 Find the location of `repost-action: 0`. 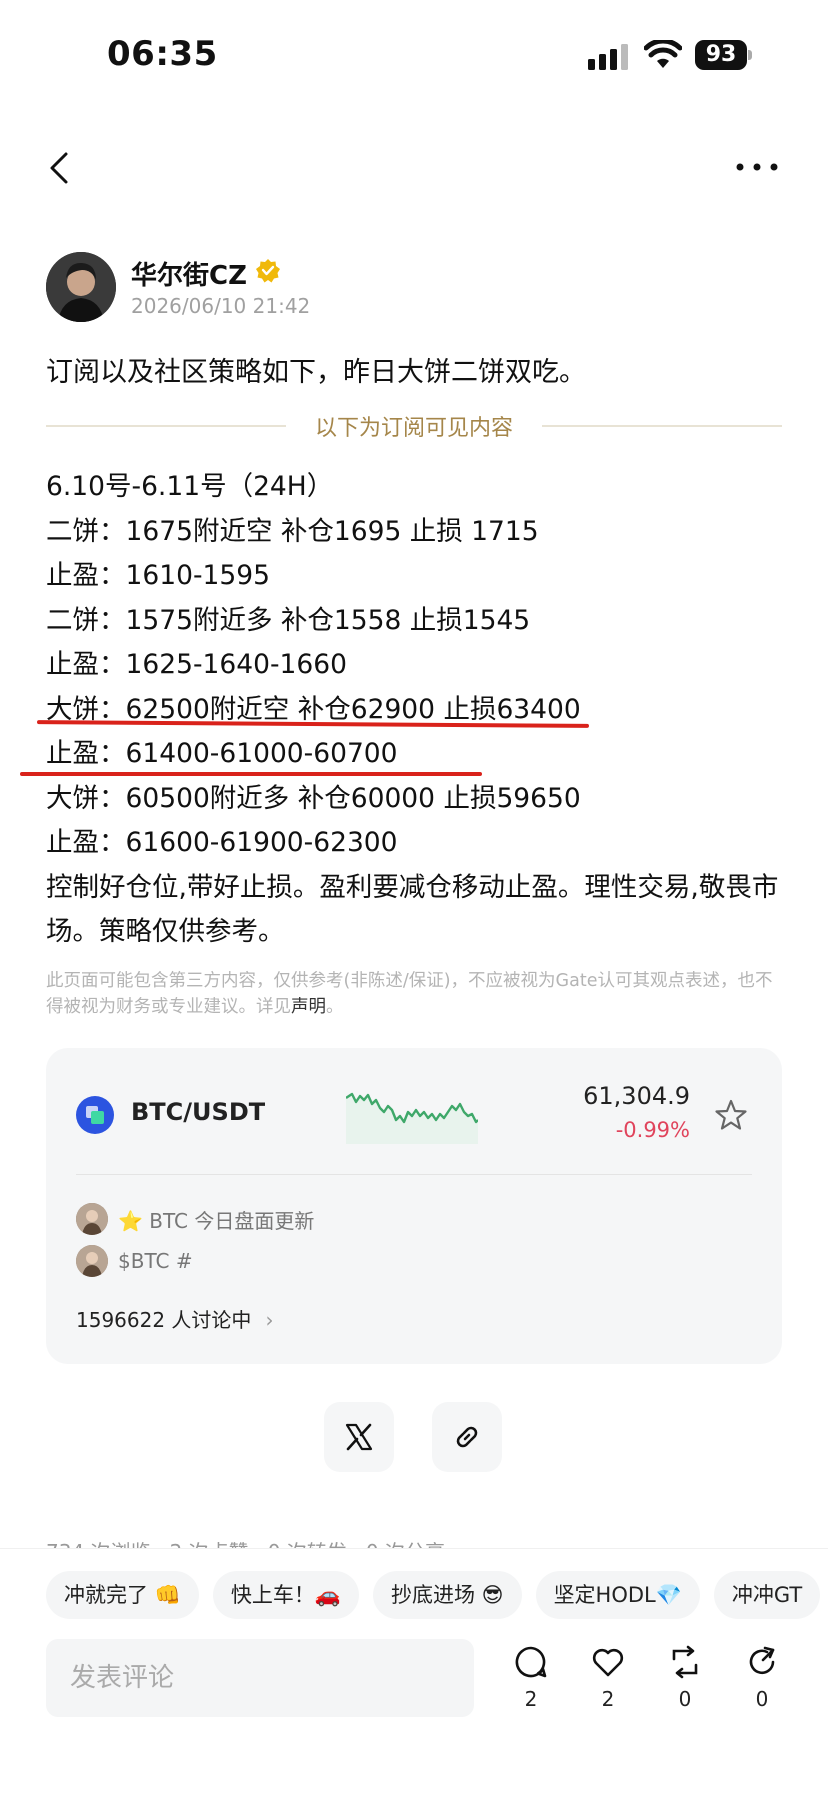

repost-action: 0 is located at coordinates (685, 1678).